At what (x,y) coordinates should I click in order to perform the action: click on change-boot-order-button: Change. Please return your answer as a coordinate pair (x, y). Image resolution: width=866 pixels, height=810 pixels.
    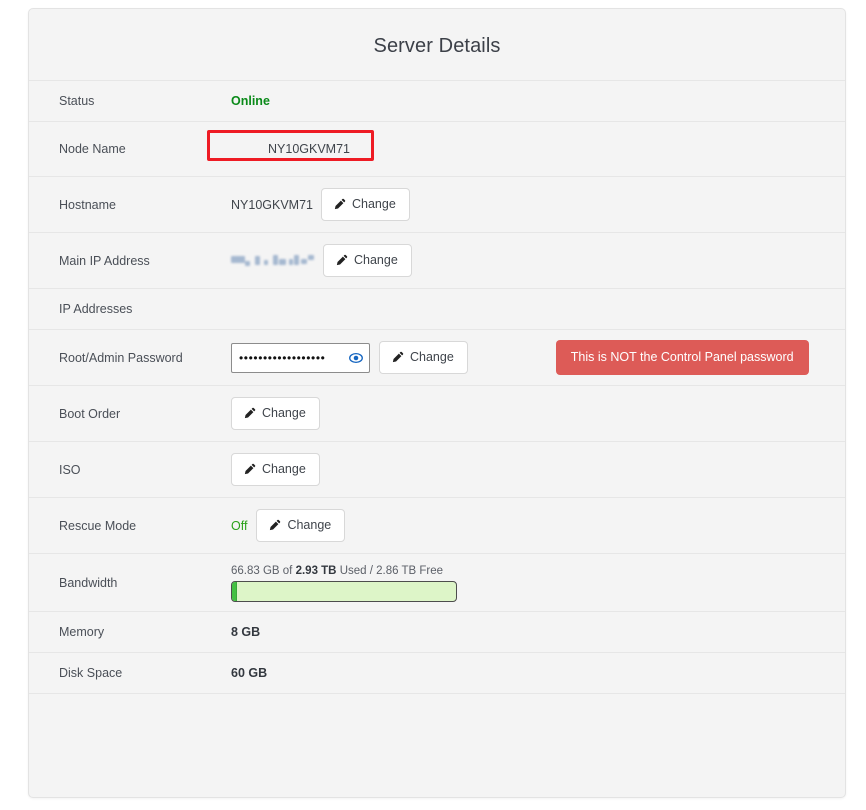
    Looking at the image, I should click on (275, 413).